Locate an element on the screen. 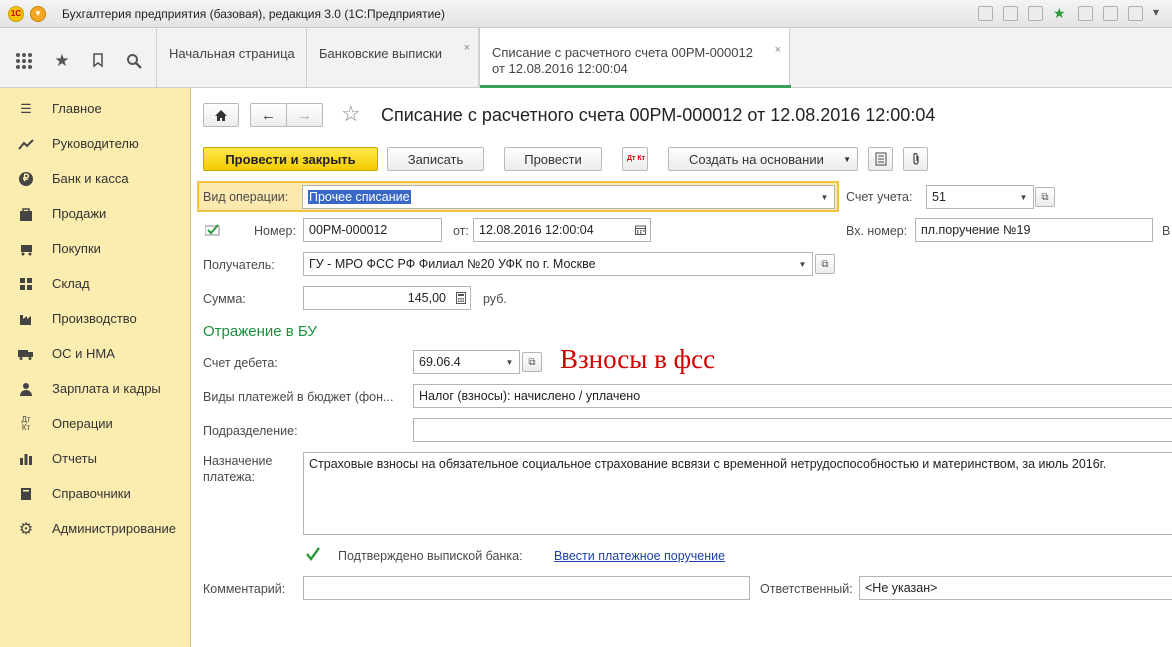 The image size is (1172, 647). number-field: 00РМ-000012 is located at coordinates (372, 230).